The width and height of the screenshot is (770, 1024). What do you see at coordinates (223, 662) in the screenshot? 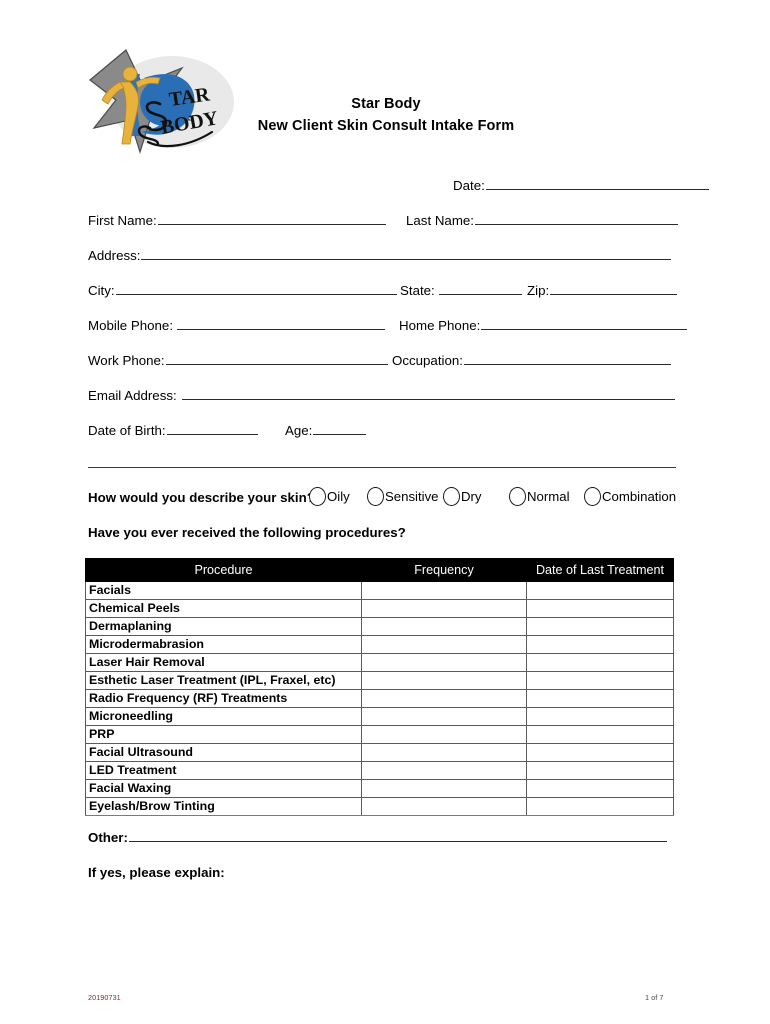
I see `procedure-name-cell: Laser Hair Removal` at bounding box center [223, 662].